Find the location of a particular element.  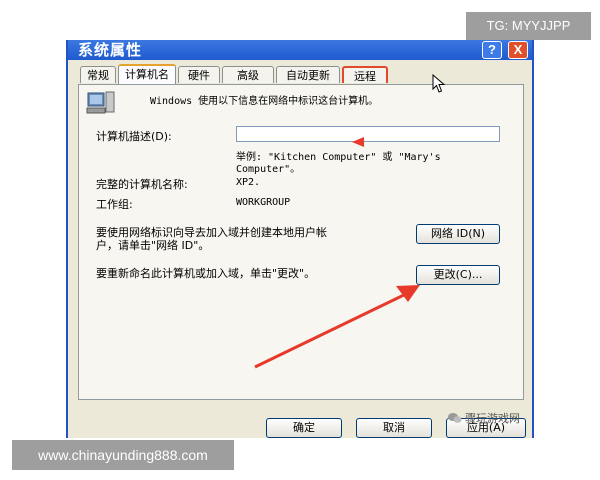

large-red-arrow-shaft is located at coordinates (331, 330).